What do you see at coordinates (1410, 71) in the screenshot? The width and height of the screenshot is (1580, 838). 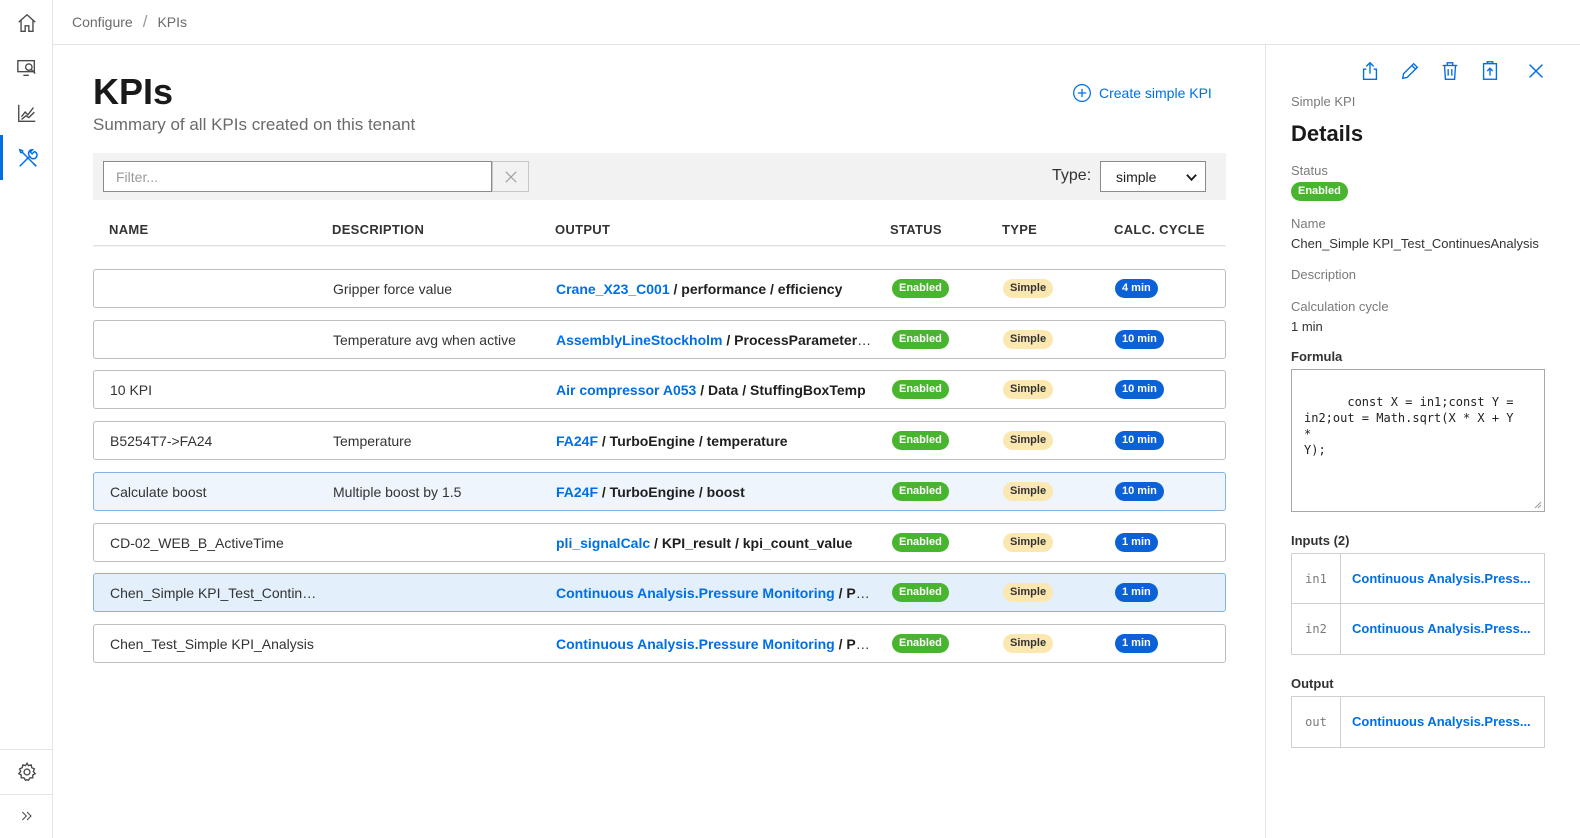 I see `edit-button` at bounding box center [1410, 71].